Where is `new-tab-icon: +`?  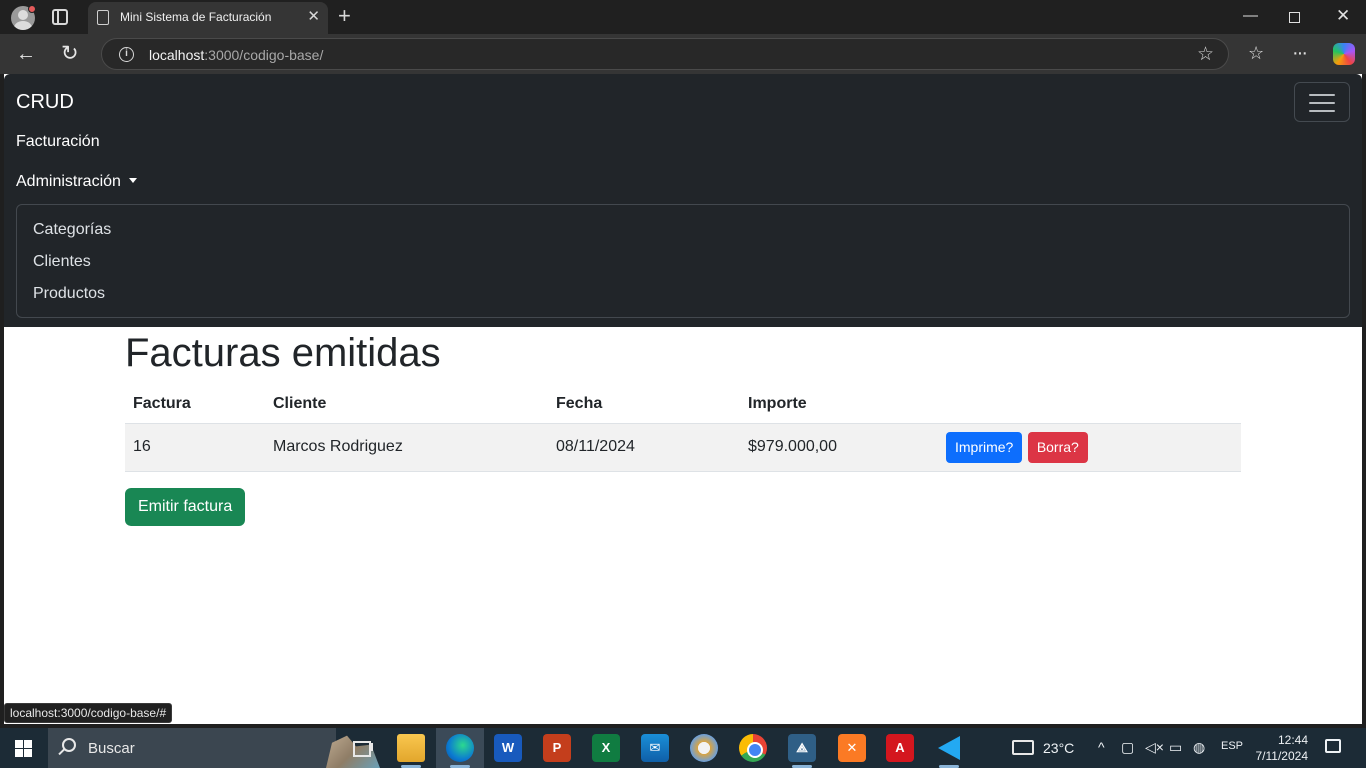 new-tab-icon: + is located at coordinates (344, 16).